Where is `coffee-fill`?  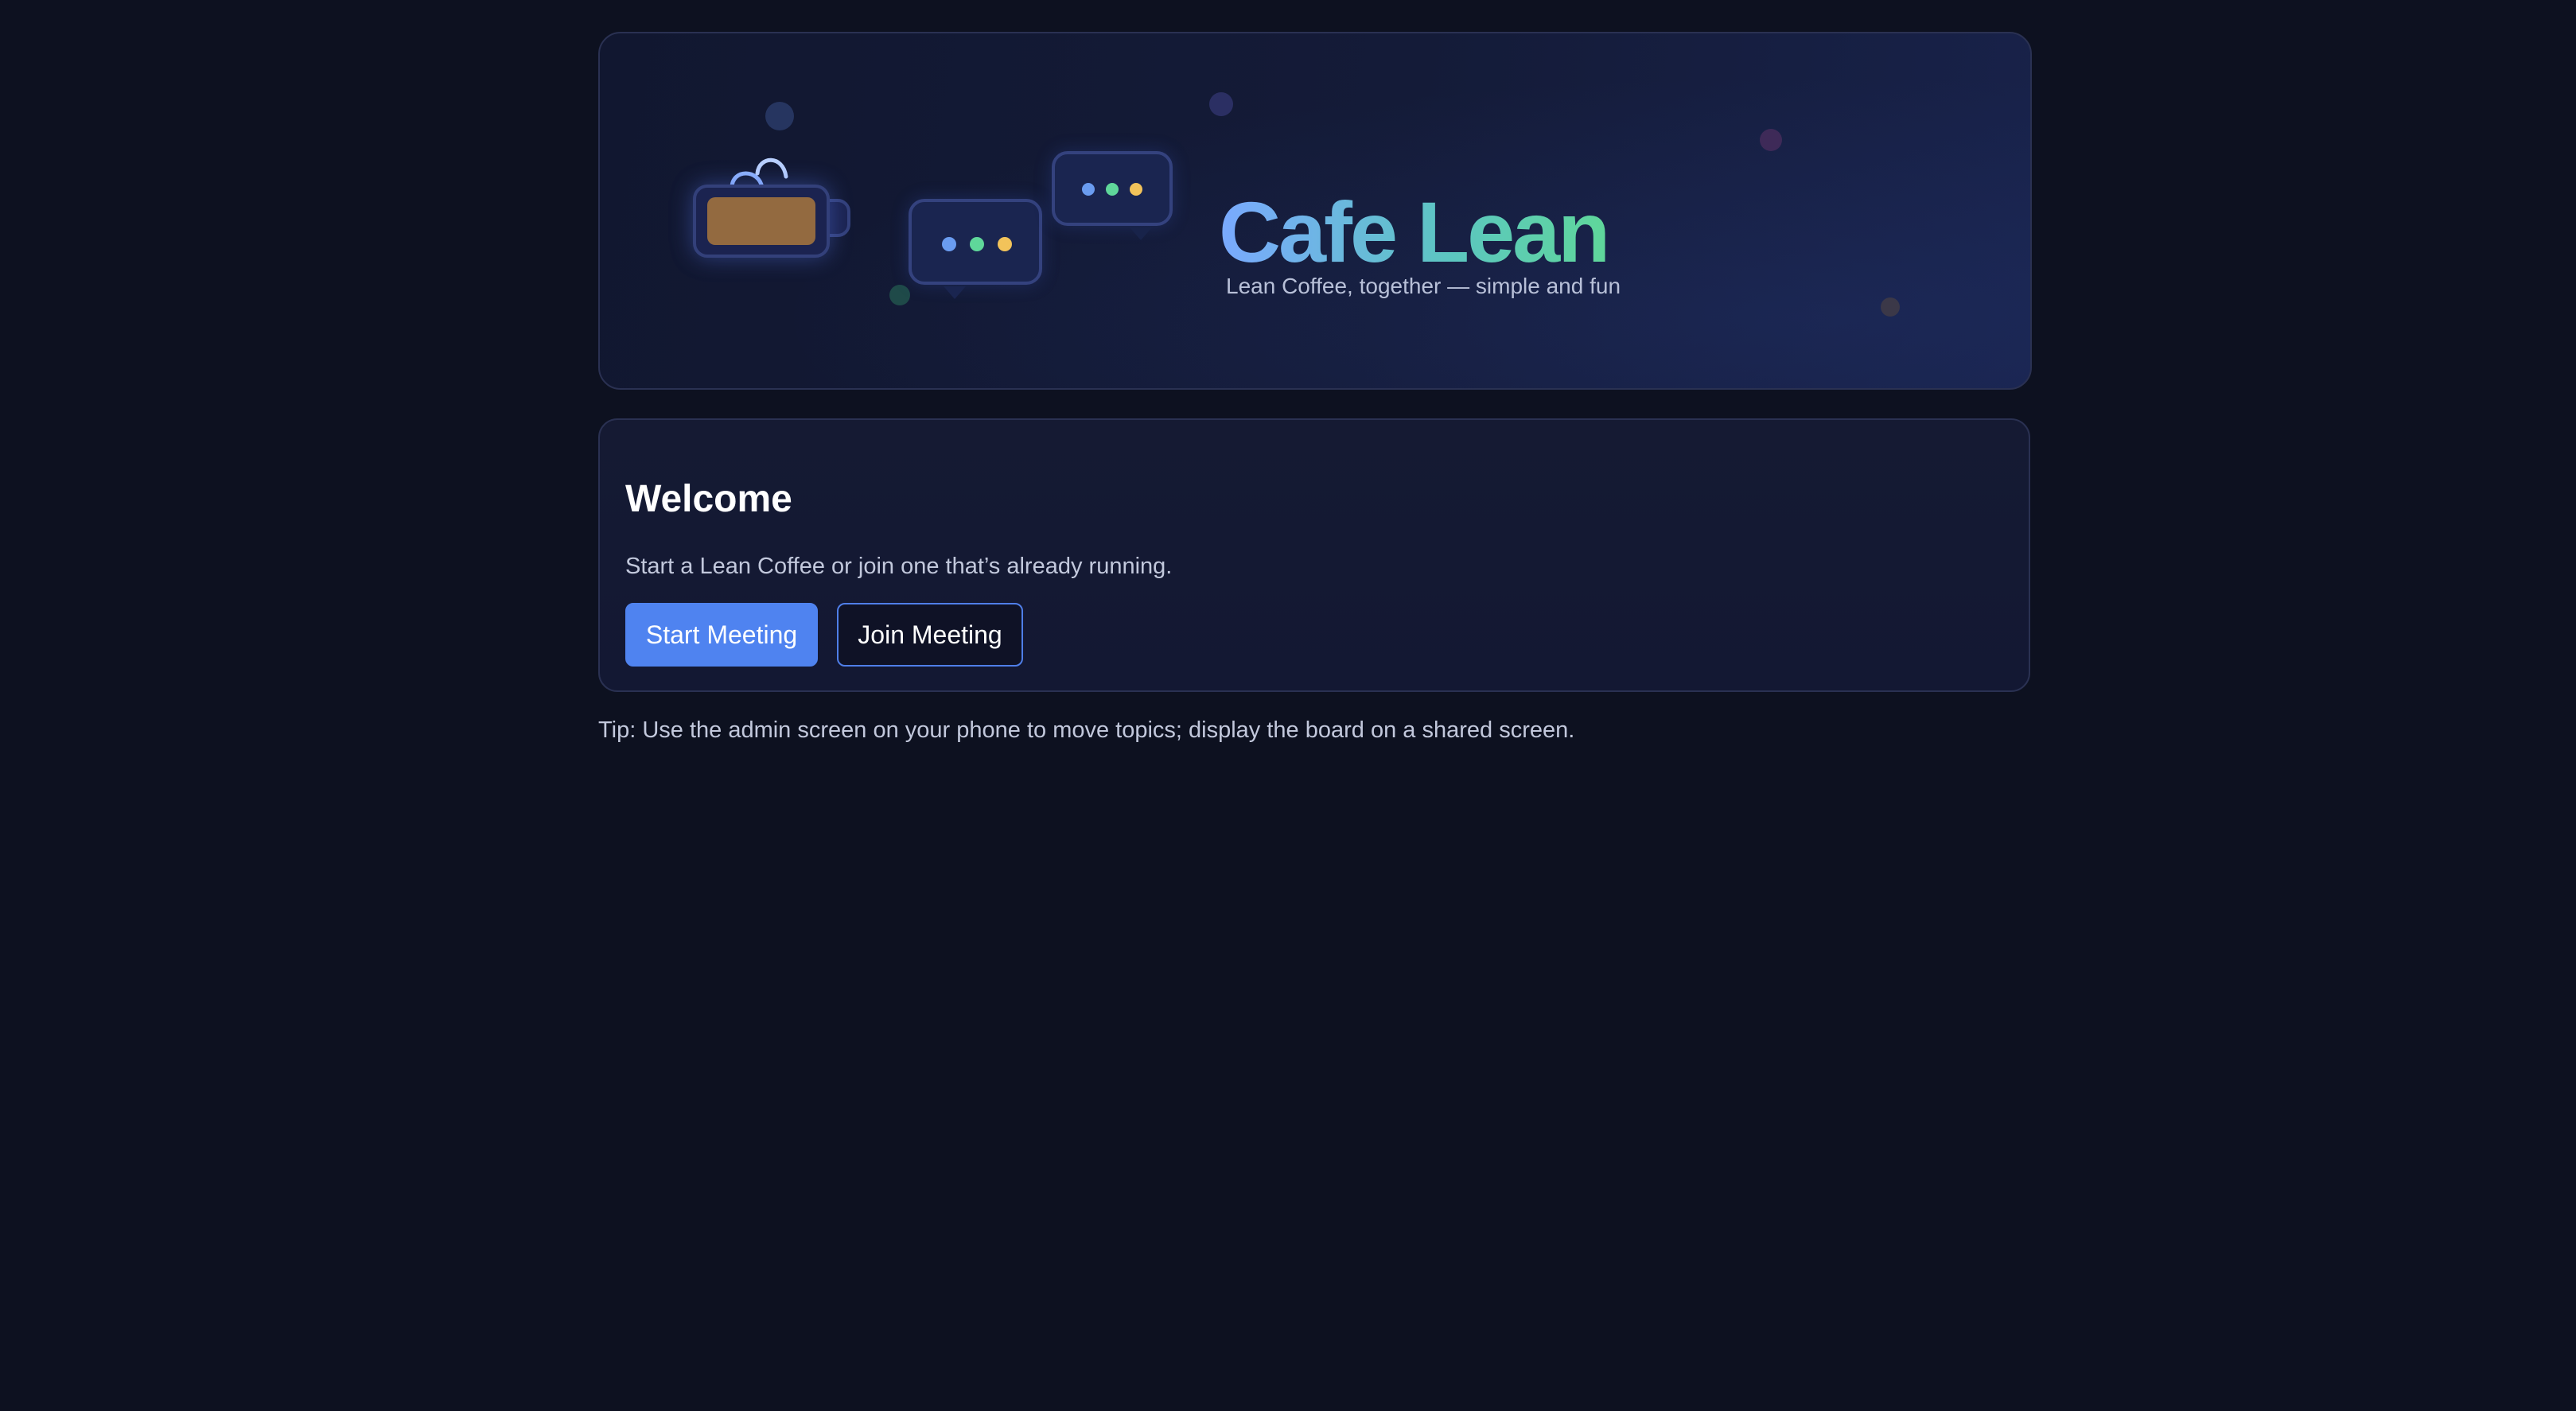
coffee-fill is located at coordinates (761, 221).